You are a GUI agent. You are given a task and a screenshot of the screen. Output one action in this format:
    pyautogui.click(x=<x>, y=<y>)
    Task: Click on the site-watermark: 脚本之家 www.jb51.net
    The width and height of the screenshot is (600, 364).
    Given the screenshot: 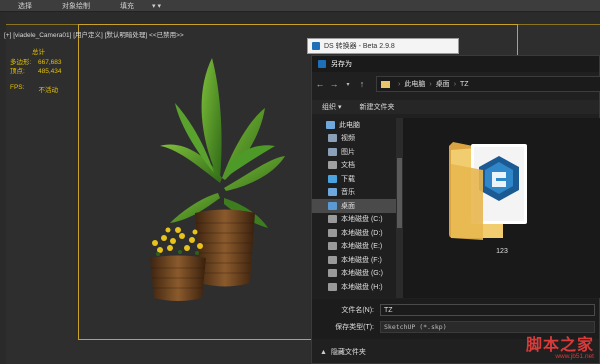 What is the action you would take?
    pyautogui.click(x=560, y=345)
    